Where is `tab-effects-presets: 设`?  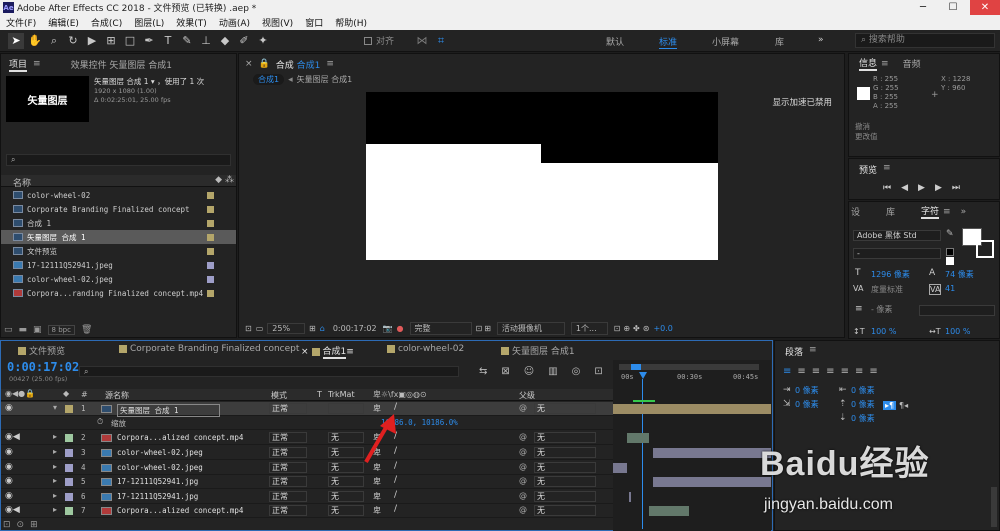 tab-effects-presets: 设 is located at coordinates (855, 211).